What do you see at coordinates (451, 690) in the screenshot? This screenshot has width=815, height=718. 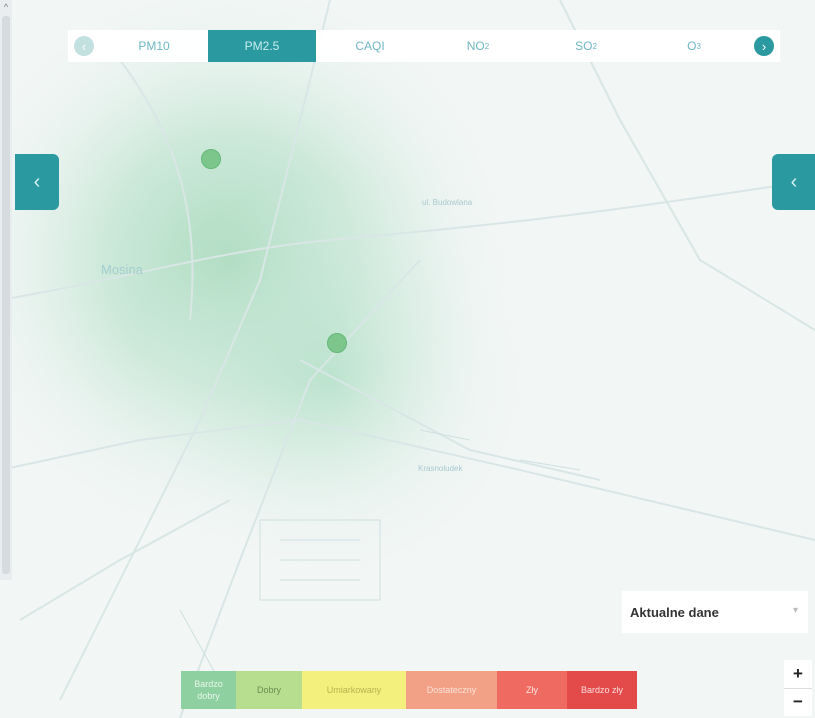 I see `legend-item-dostateczny: Dostateczny` at bounding box center [451, 690].